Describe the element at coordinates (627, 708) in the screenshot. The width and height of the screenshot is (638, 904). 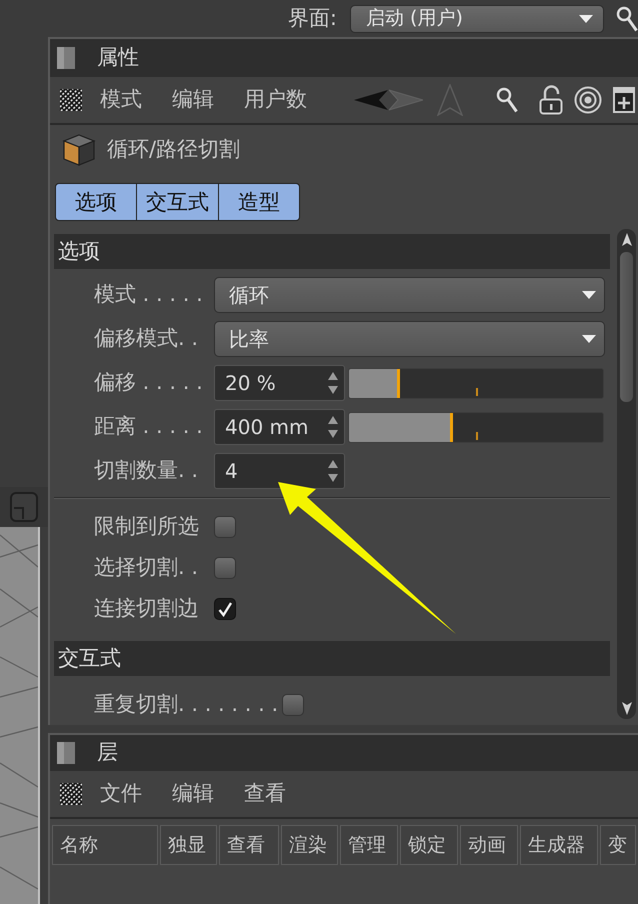
I see `scroll-down-arrow-icon` at that location.